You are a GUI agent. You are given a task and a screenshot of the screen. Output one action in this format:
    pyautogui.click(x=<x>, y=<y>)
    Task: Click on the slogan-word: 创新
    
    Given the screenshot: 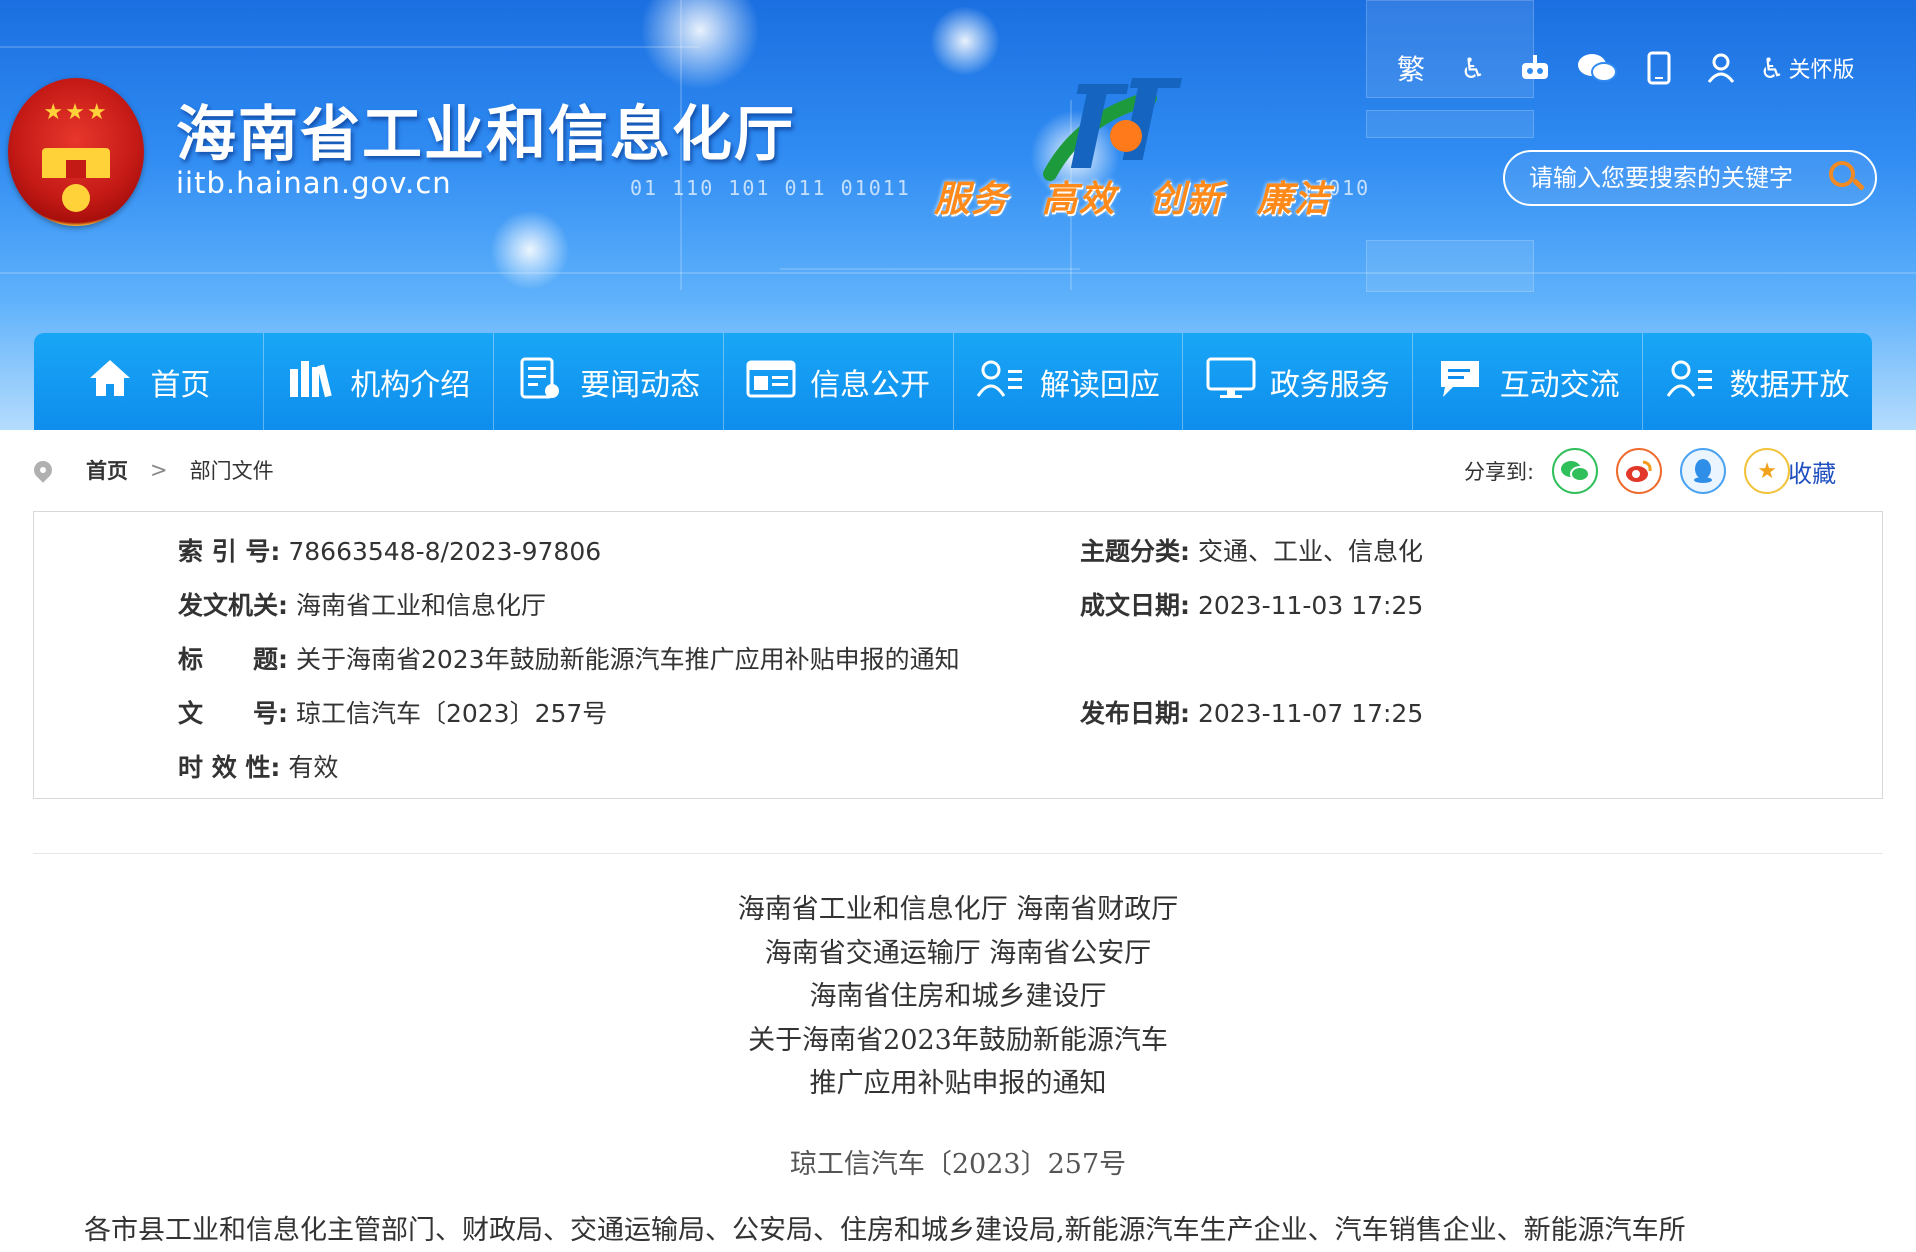 What is the action you would take?
    pyautogui.click(x=1186, y=199)
    